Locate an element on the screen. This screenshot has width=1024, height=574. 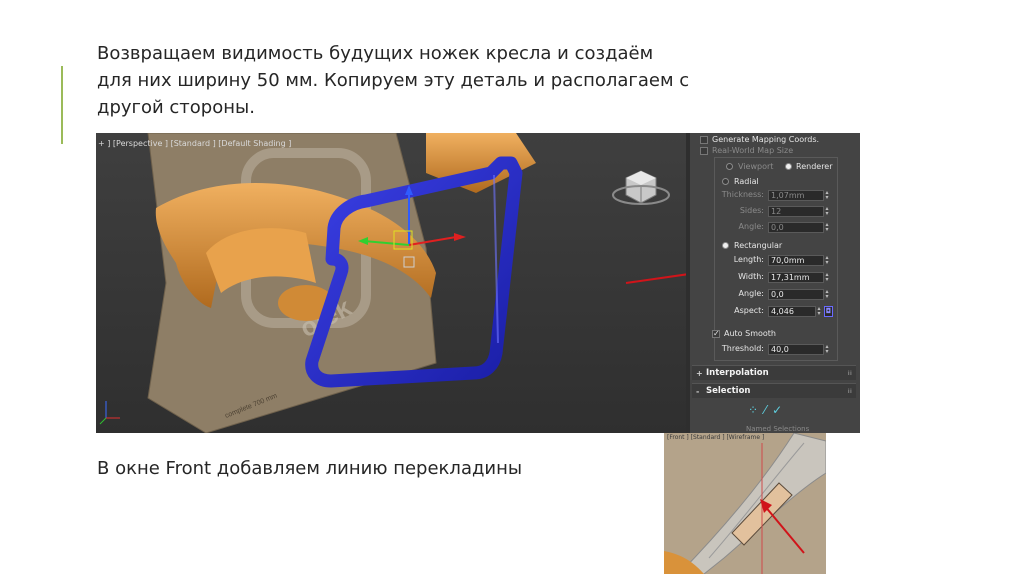
width-field: 17,31mm is located at coordinates (796, 277).